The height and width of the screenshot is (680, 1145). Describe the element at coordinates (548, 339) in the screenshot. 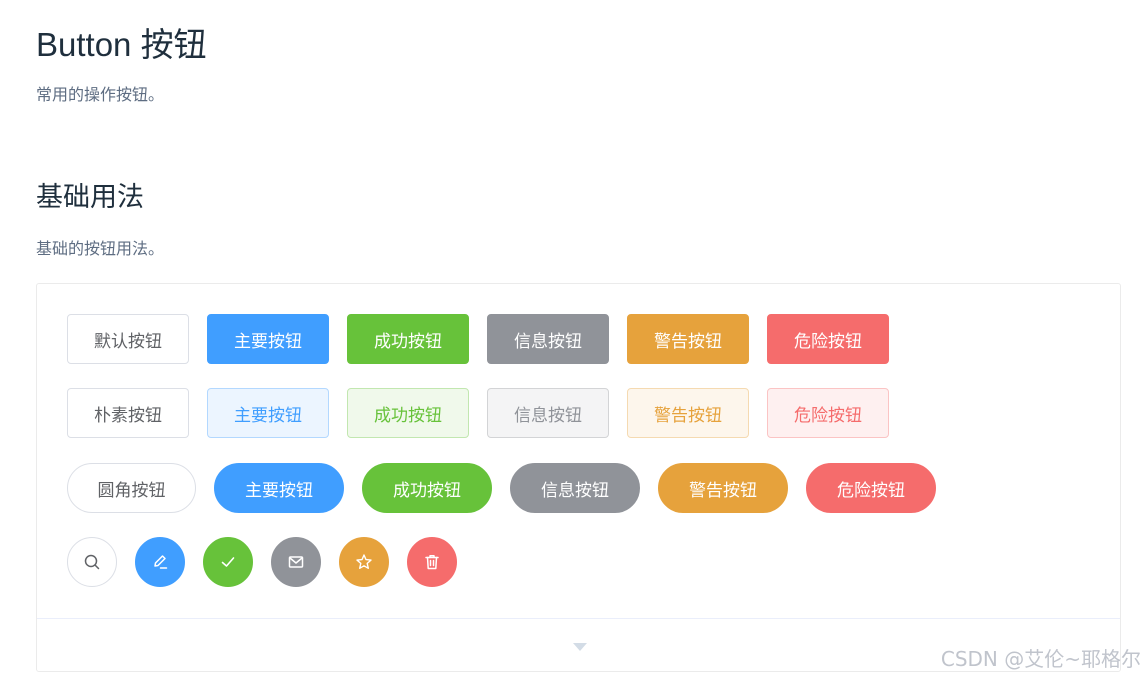

I see `info-button: 信息按钮` at that location.